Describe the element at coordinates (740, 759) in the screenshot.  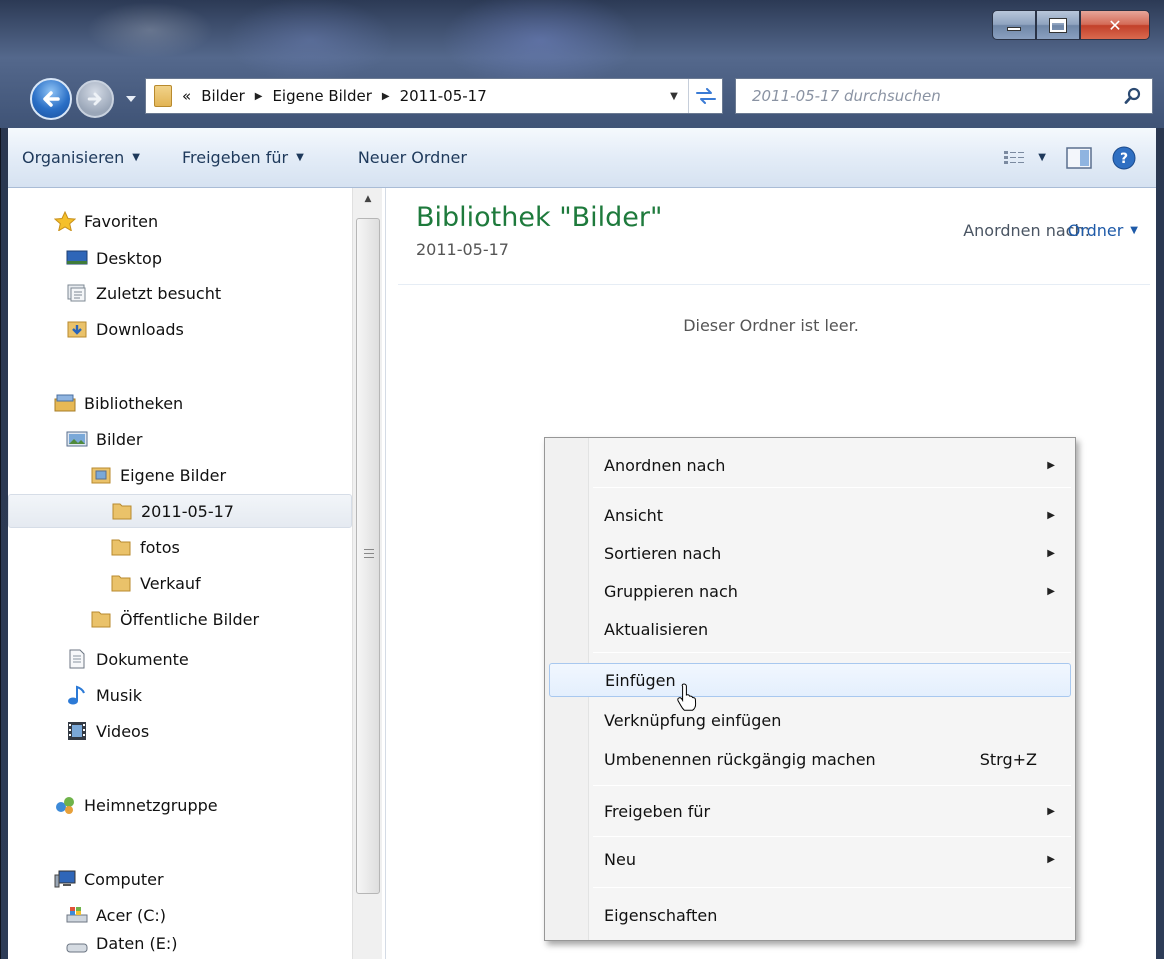
I see `menu-item-label: Umbenennen rückgängig machen` at that location.